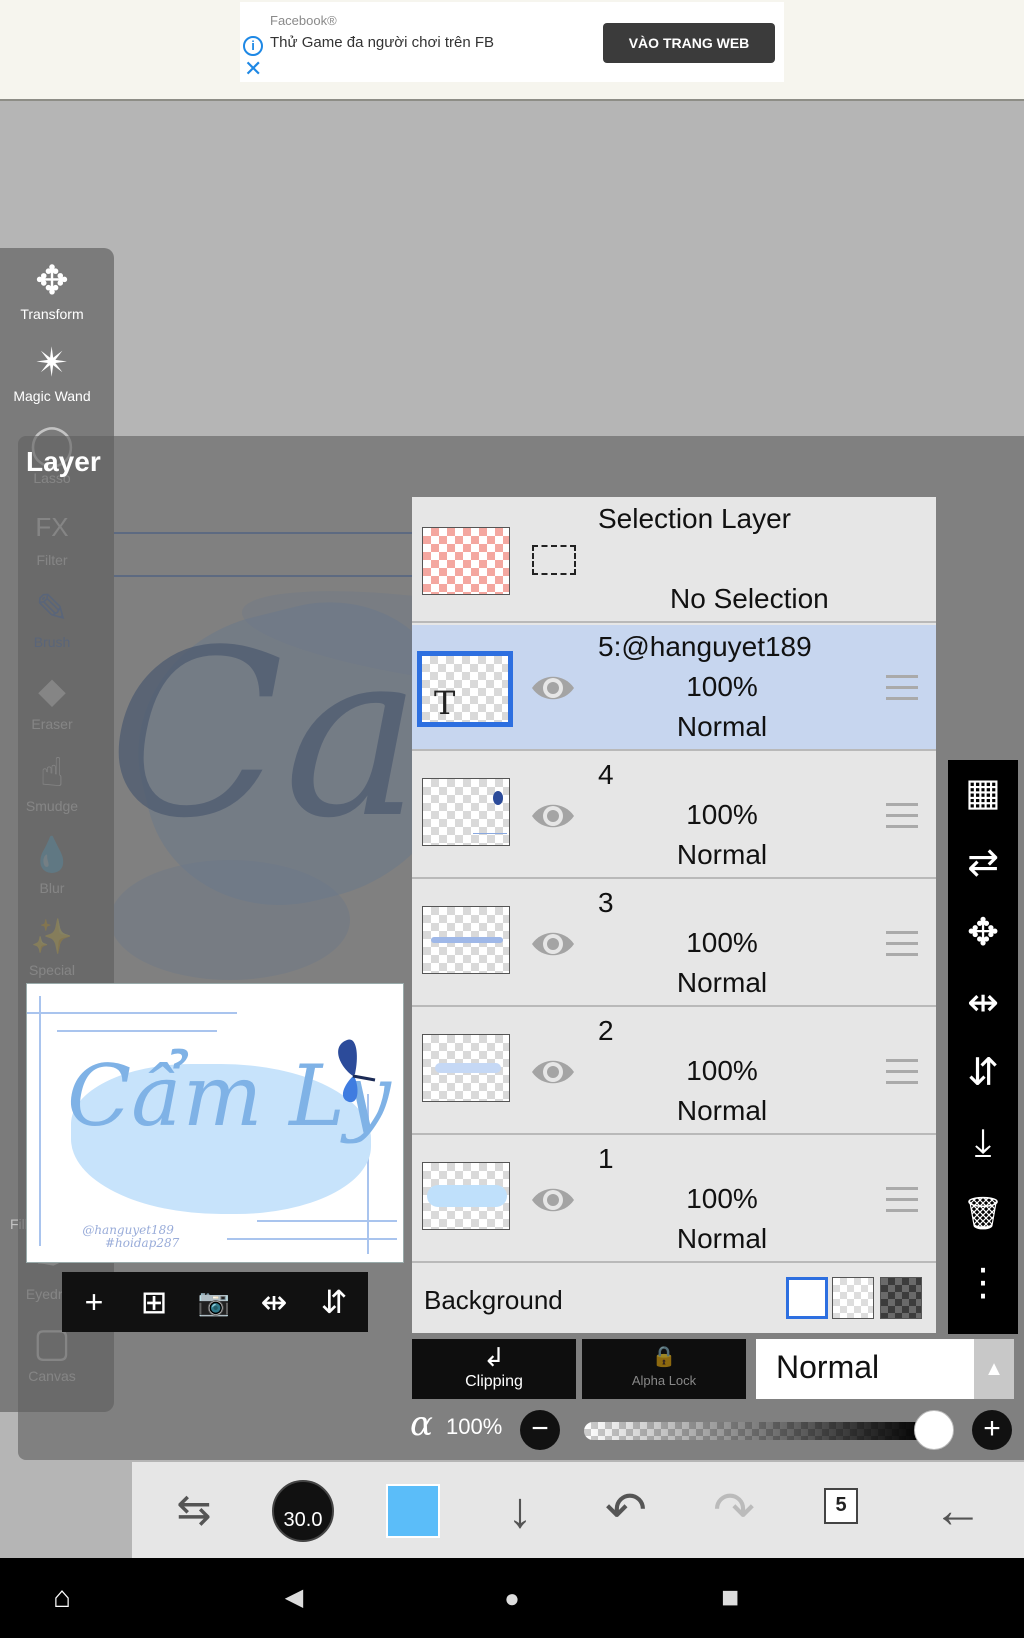 The width and height of the screenshot is (1024, 1638). What do you see at coordinates (413, 1511) in the screenshot?
I see `color-swatch-button` at bounding box center [413, 1511].